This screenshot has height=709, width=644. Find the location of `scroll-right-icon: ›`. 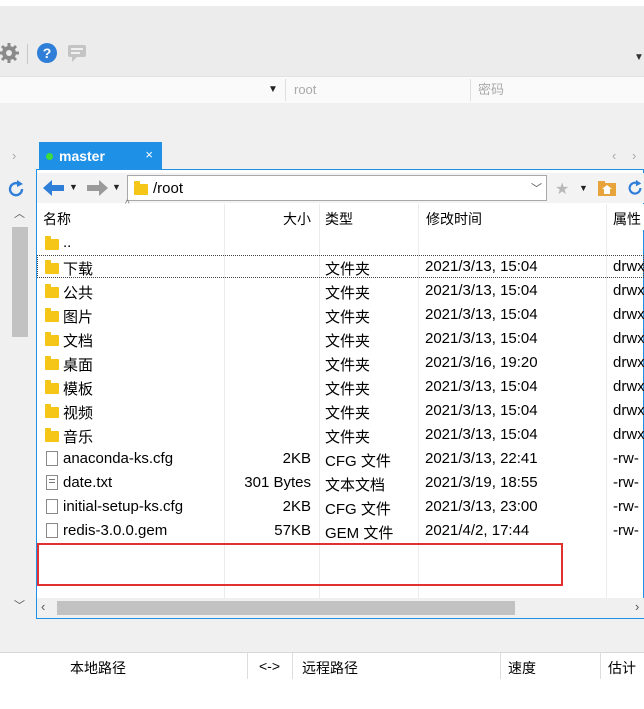

scroll-right-icon: › is located at coordinates (637, 606).